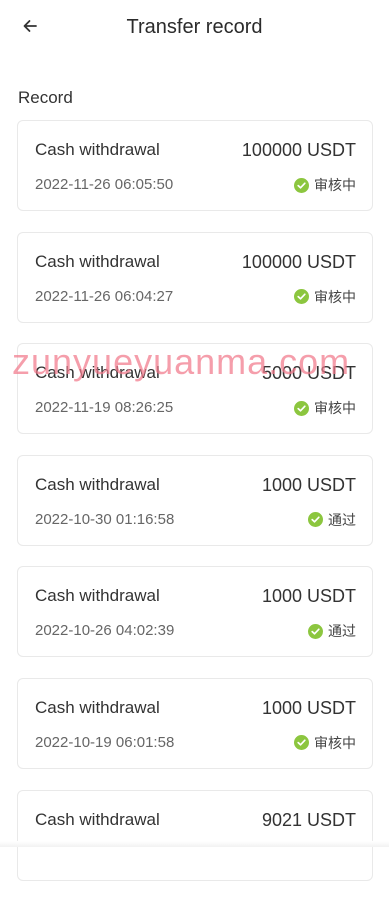  I want to click on header: Transfer record, so click(194, 27).